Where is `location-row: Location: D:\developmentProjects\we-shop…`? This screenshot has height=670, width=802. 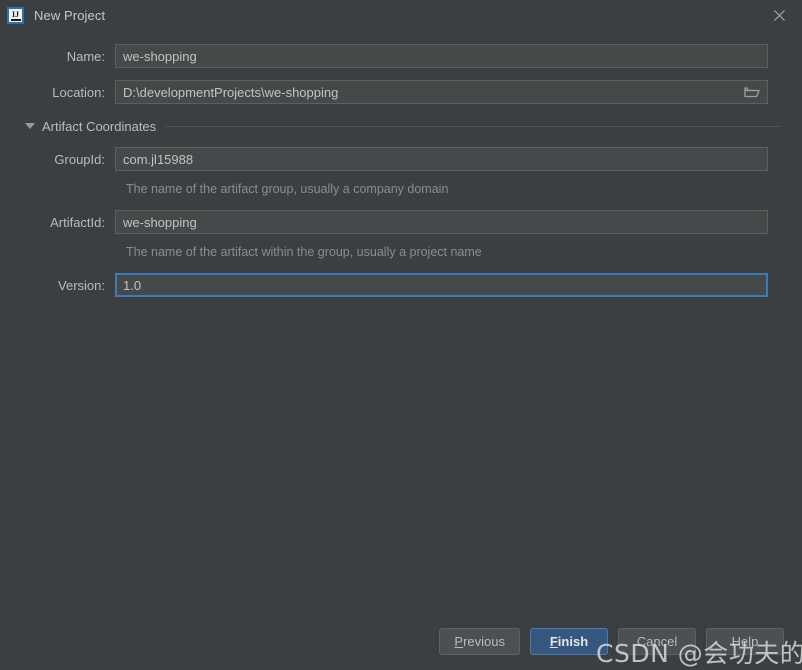 location-row: Location: D:\developmentProjects\we-shop… is located at coordinates (401, 92).